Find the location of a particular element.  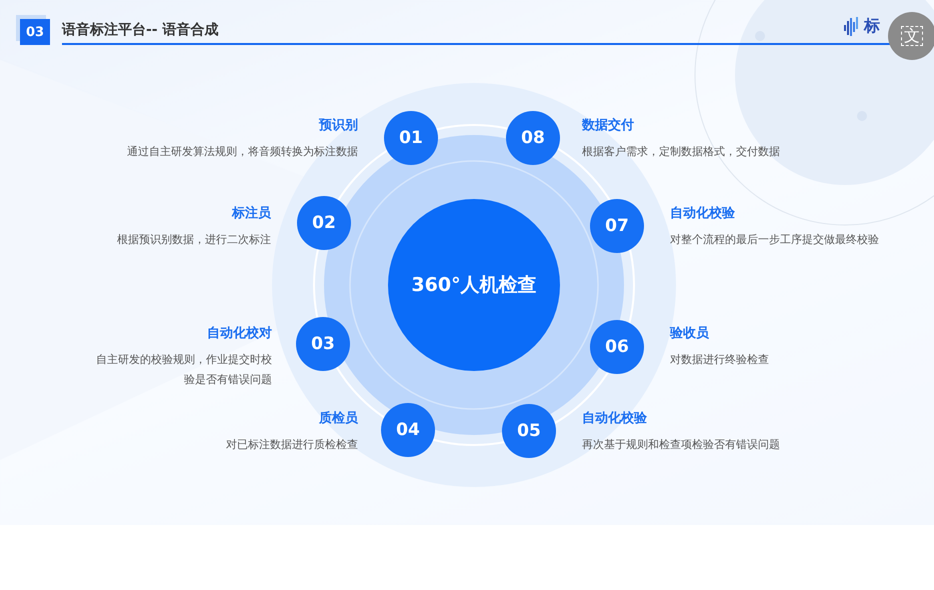

center-label: 360°人机检查 is located at coordinates (474, 285).